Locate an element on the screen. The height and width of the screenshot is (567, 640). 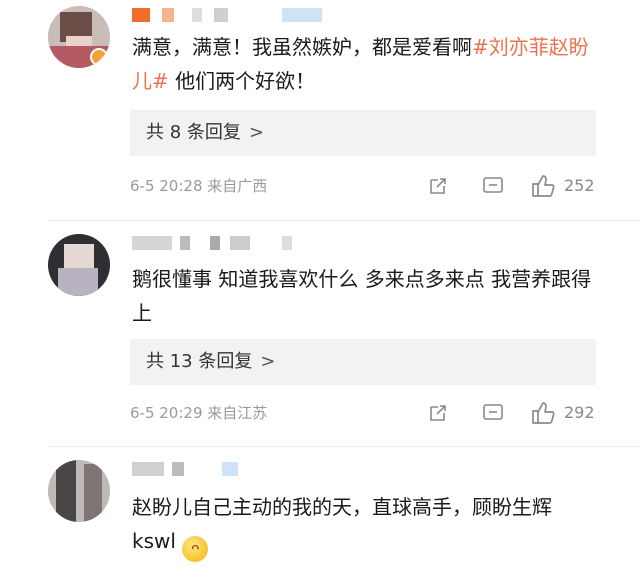
comment-text-part: 他们两个好欲！ is located at coordinates (242, 81).